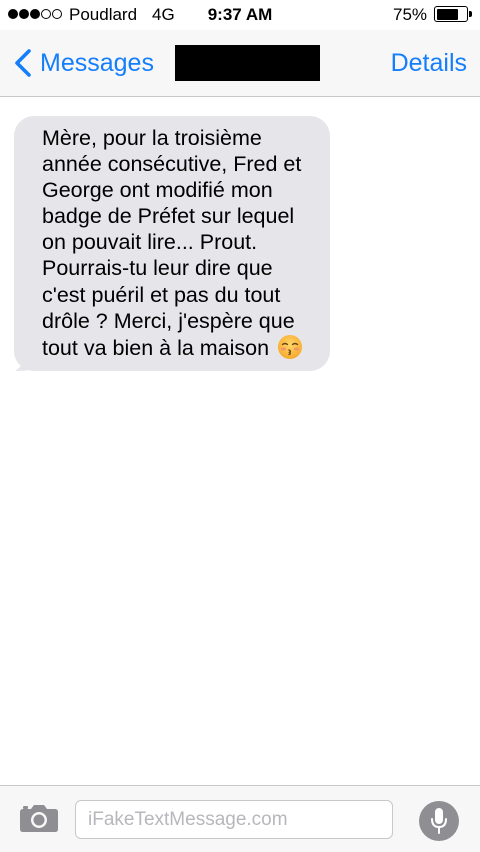  I want to click on status-bar: Poudlard 4G 9:37 AM 75%, so click(240, 15).